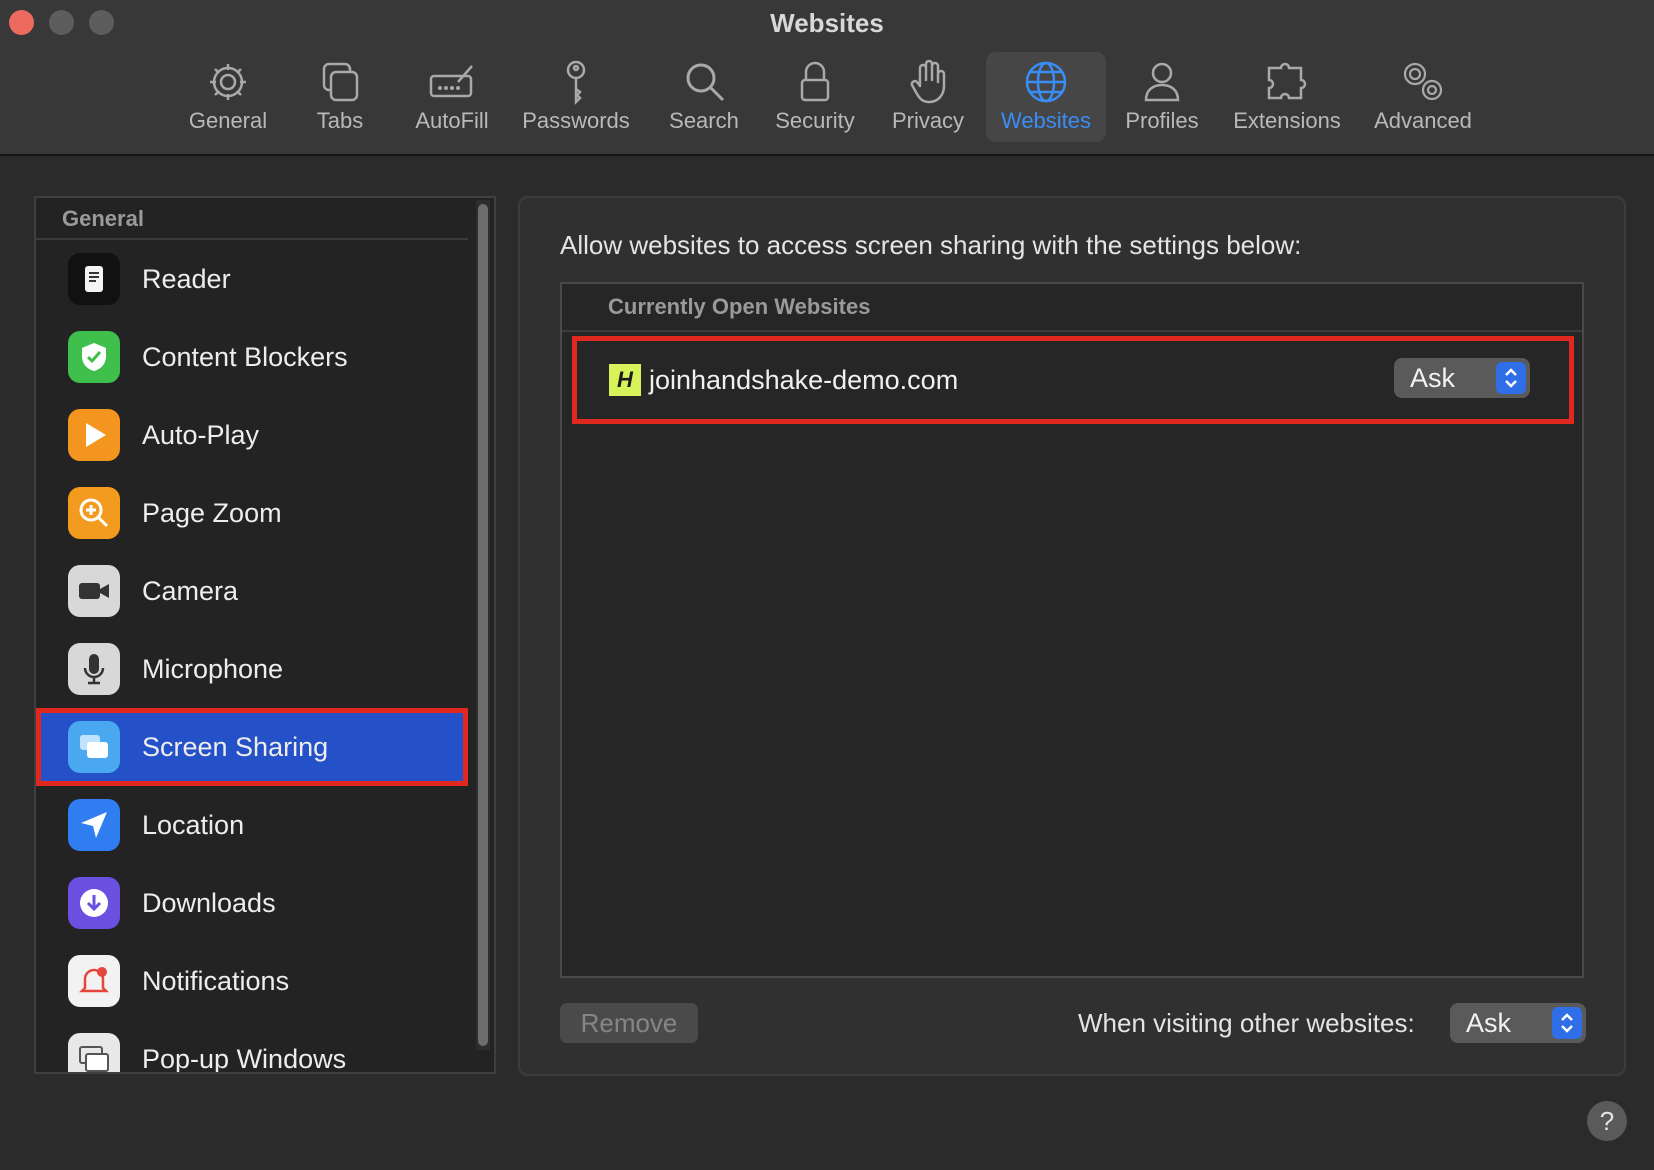  What do you see at coordinates (625, 380) in the screenshot?
I see `site-favicon: H` at bounding box center [625, 380].